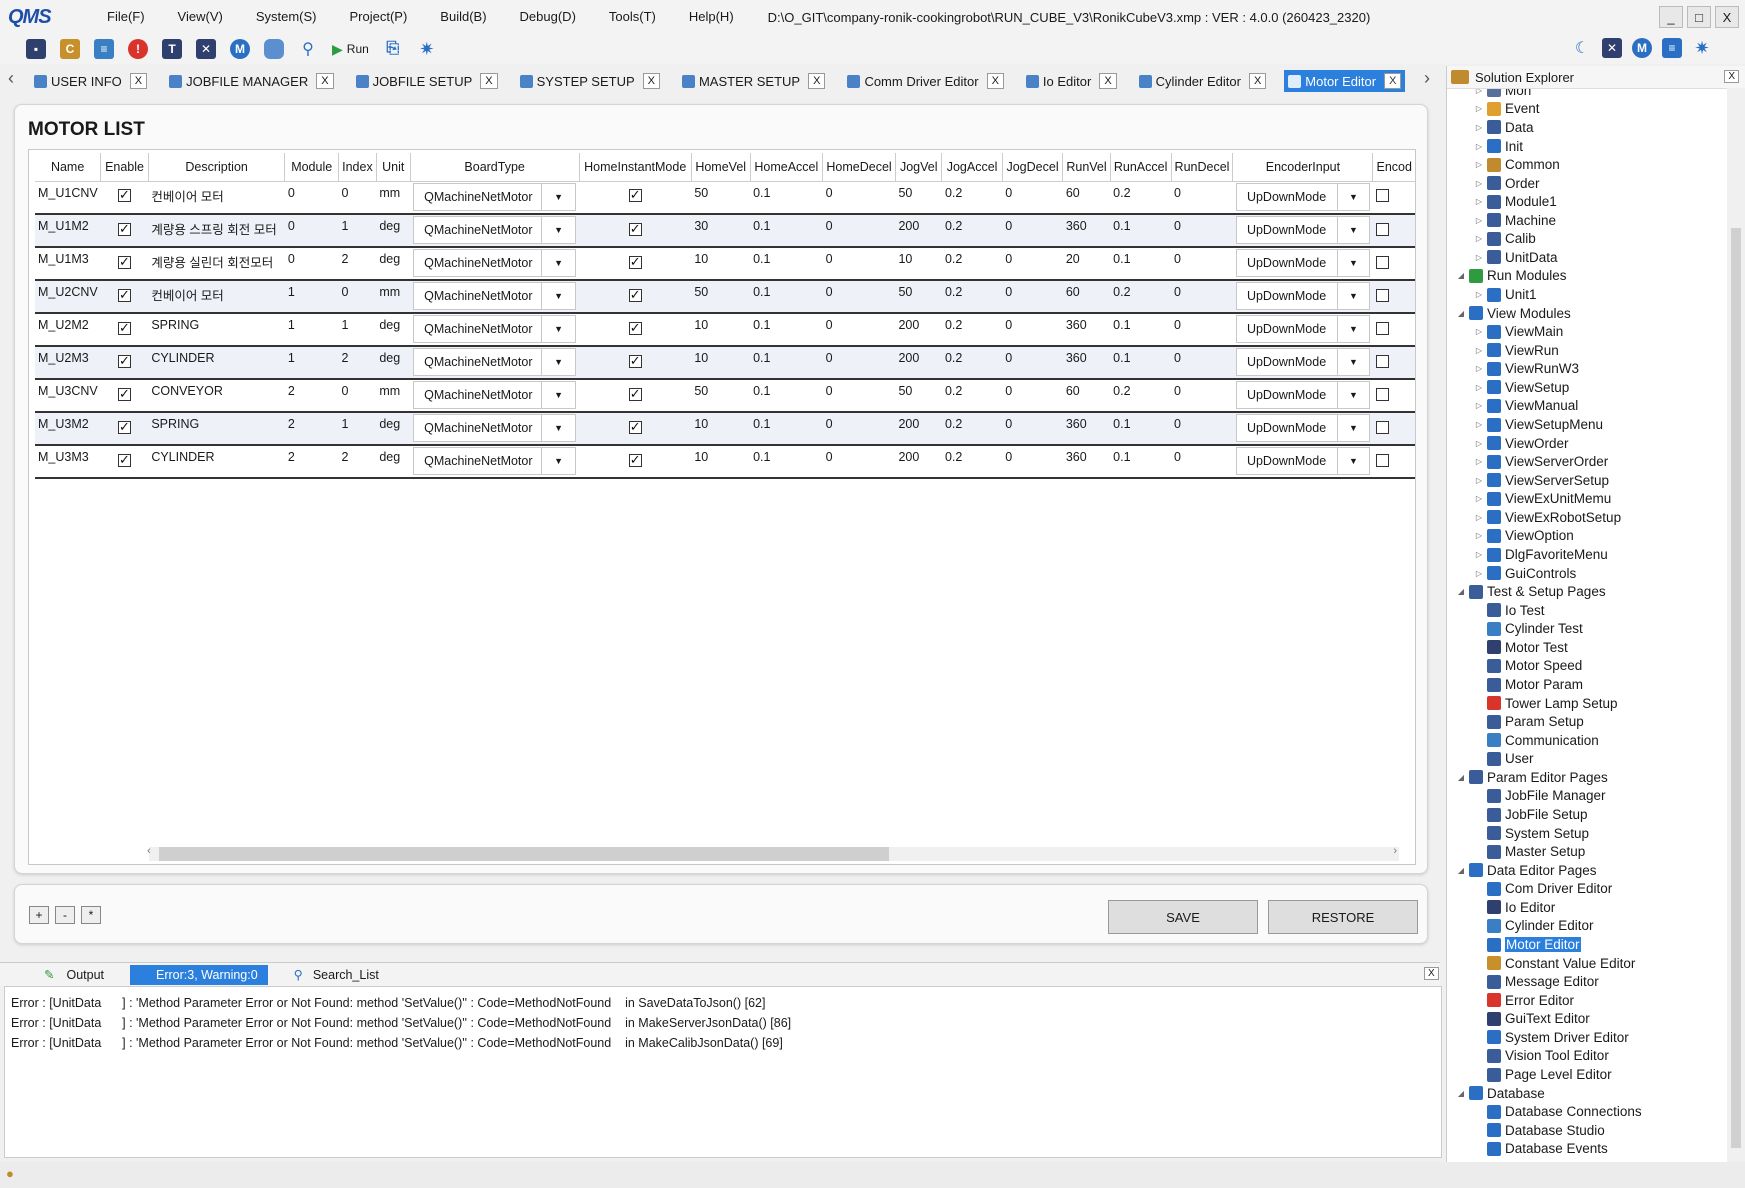 The height and width of the screenshot is (1188, 1745). Describe the element at coordinates (925, 81) in the screenshot. I see `tab-comm-driver-editor: Comm Driver Editor X` at that location.